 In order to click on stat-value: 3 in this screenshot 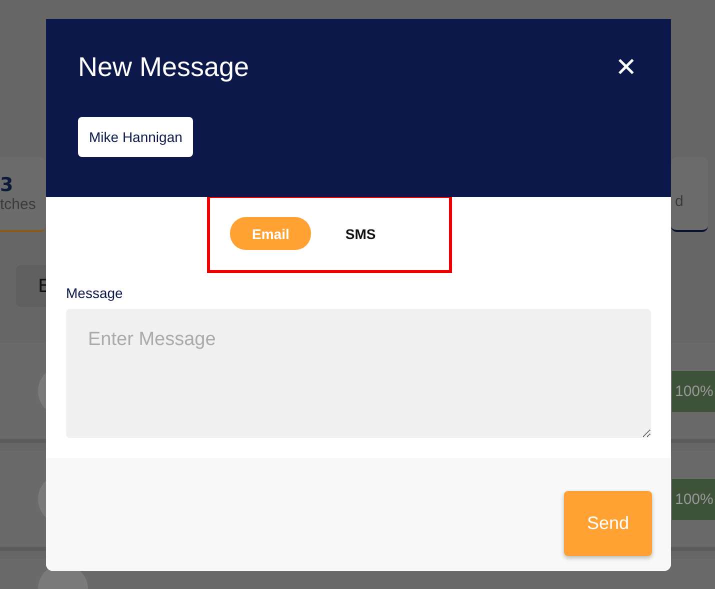, I will do `click(7, 185)`.